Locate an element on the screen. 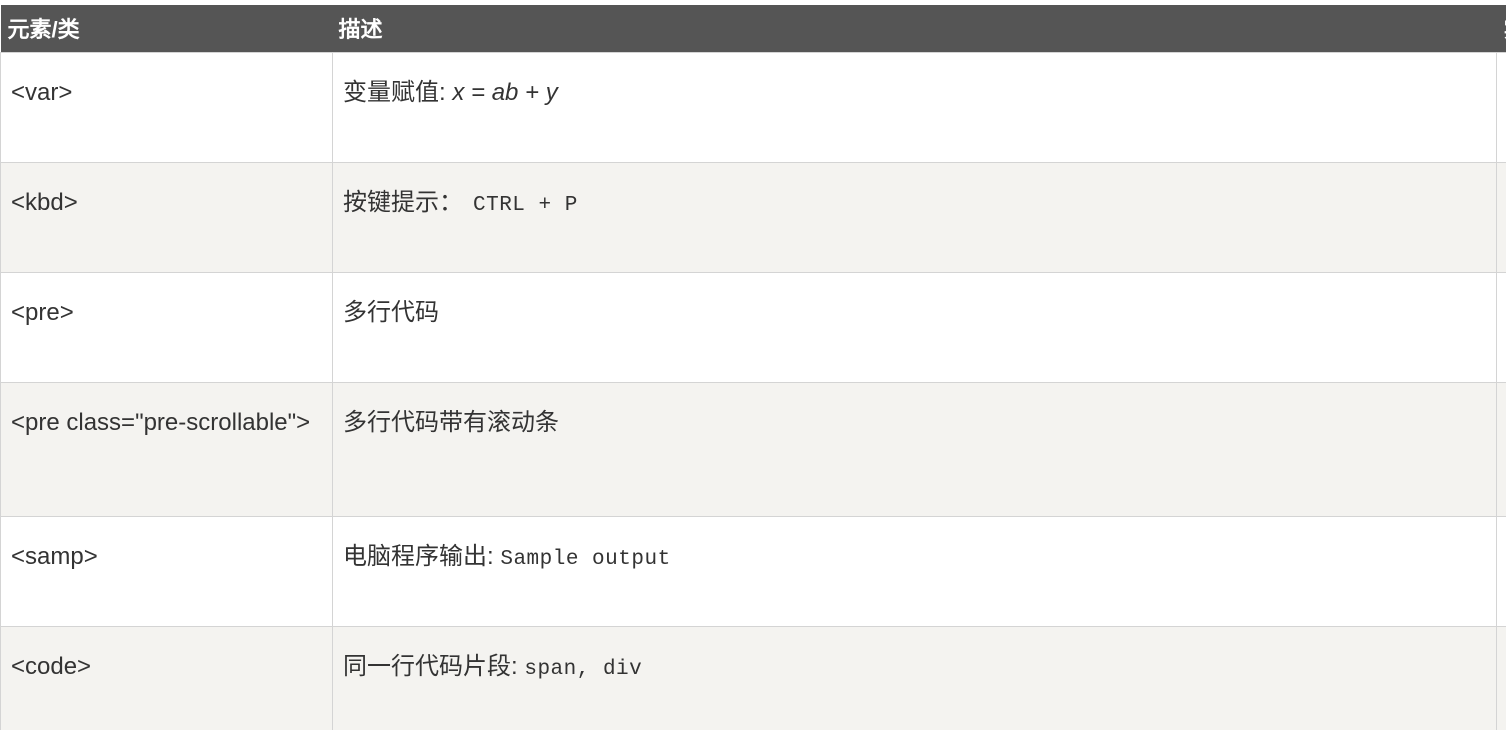 The image size is (1506, 730). description-label: 按键提示： is located at coordinates (403, 202).